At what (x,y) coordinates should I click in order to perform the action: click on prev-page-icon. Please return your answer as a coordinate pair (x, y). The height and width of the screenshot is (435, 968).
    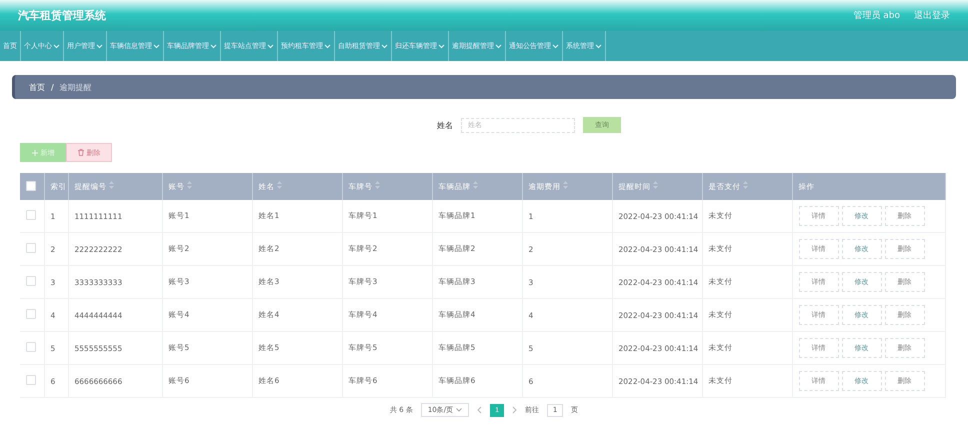
    Looking at the image, I should click on (479, 410).